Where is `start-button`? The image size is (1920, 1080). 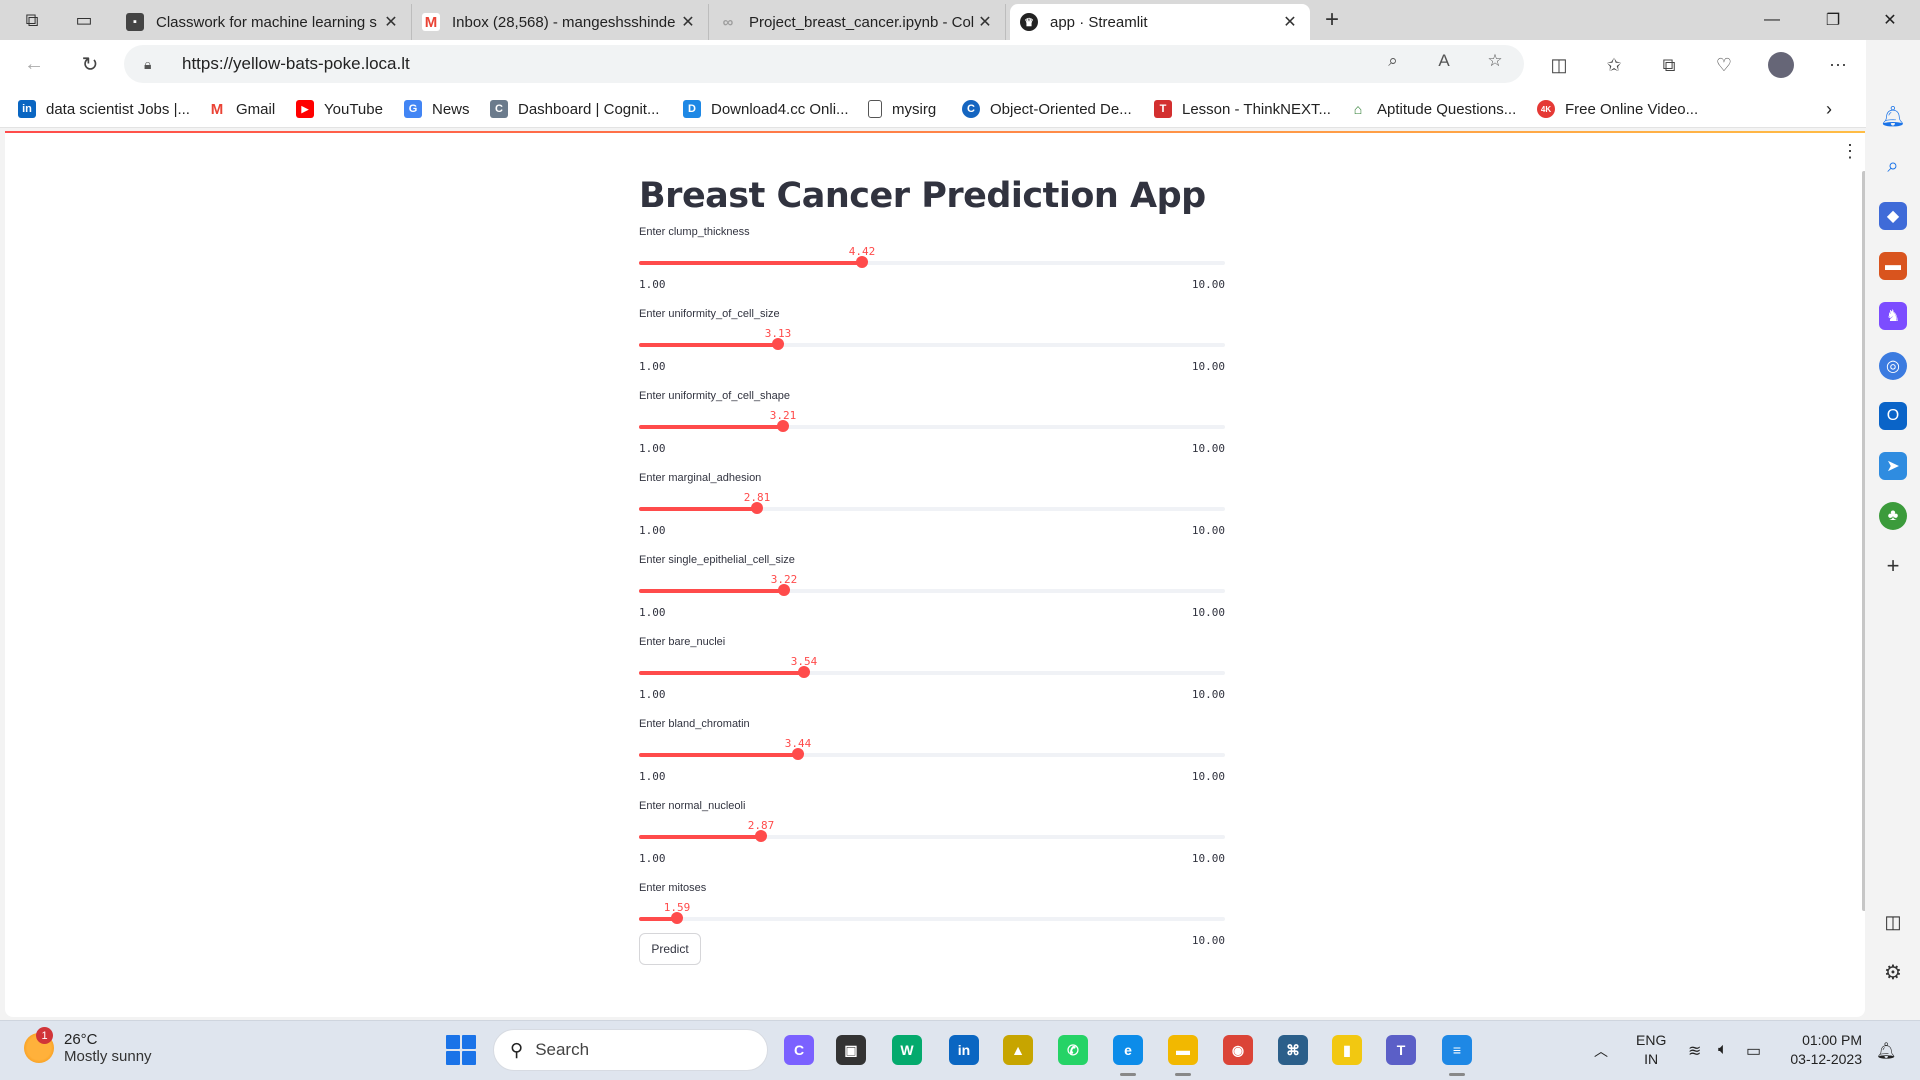 start-button is located at coordinates (461, 1050).